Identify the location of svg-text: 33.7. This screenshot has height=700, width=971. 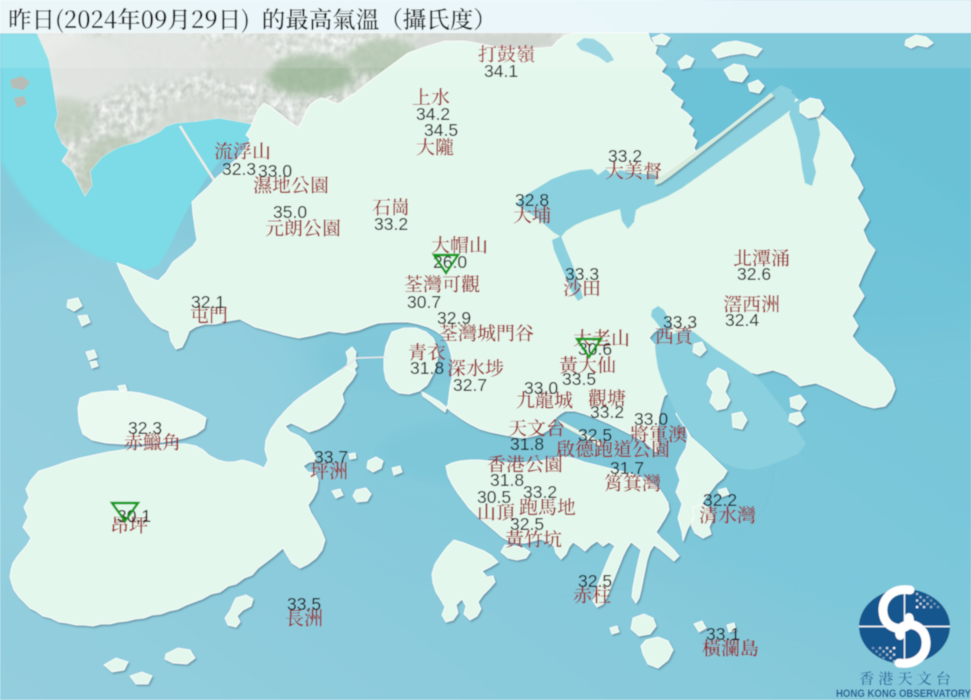
(331, 457).